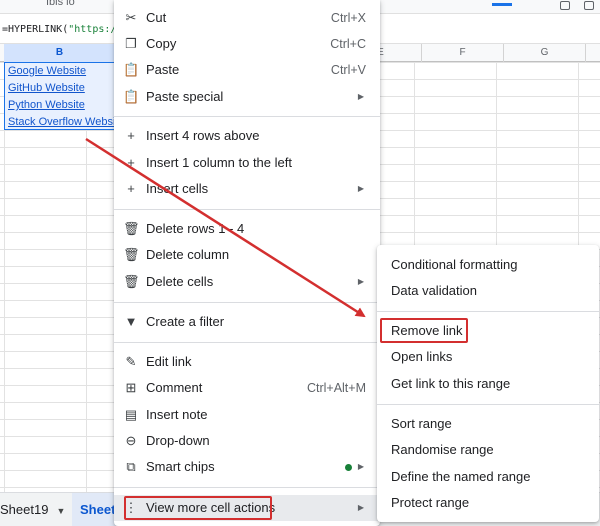 The height and width of the screenshot is (526, 600). What do you see at coordinates (427, 330) in the screenshot?
I see `submenu-item-label: Remove link` at bounding box center [427, 330].